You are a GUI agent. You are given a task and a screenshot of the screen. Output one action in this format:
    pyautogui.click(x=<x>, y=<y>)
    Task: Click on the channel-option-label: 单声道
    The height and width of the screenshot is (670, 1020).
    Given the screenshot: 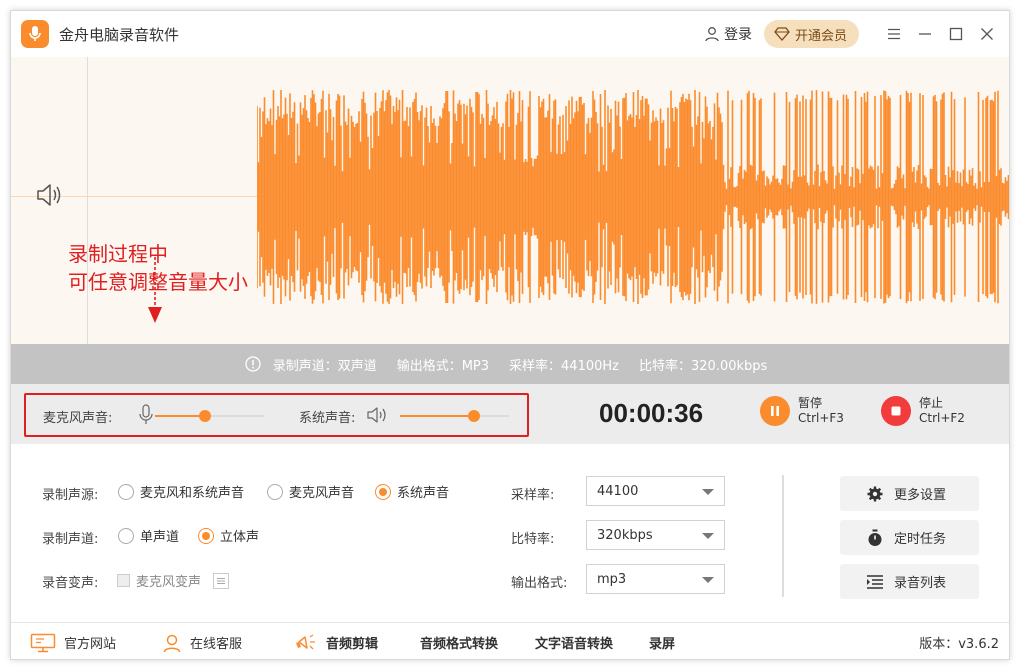 What is the action you would take?
    pyautogui.click(x=160, y=537)
    